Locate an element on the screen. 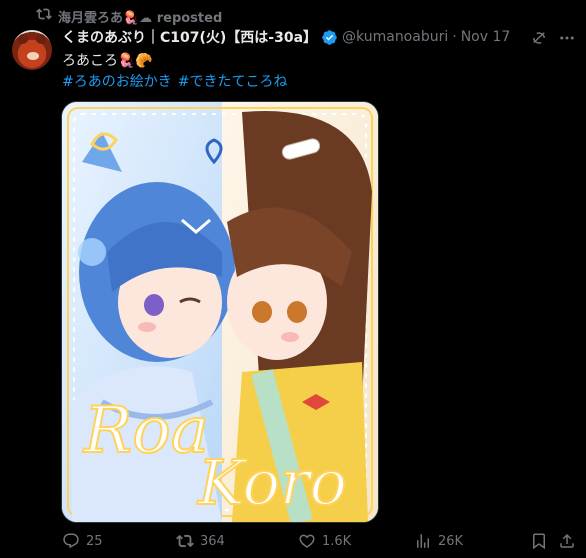 The width and height of the screenshot is (586, 558). repost-indicator: 海月雲ろあ🪼☁ reposted is located at coordinates (129, 16).